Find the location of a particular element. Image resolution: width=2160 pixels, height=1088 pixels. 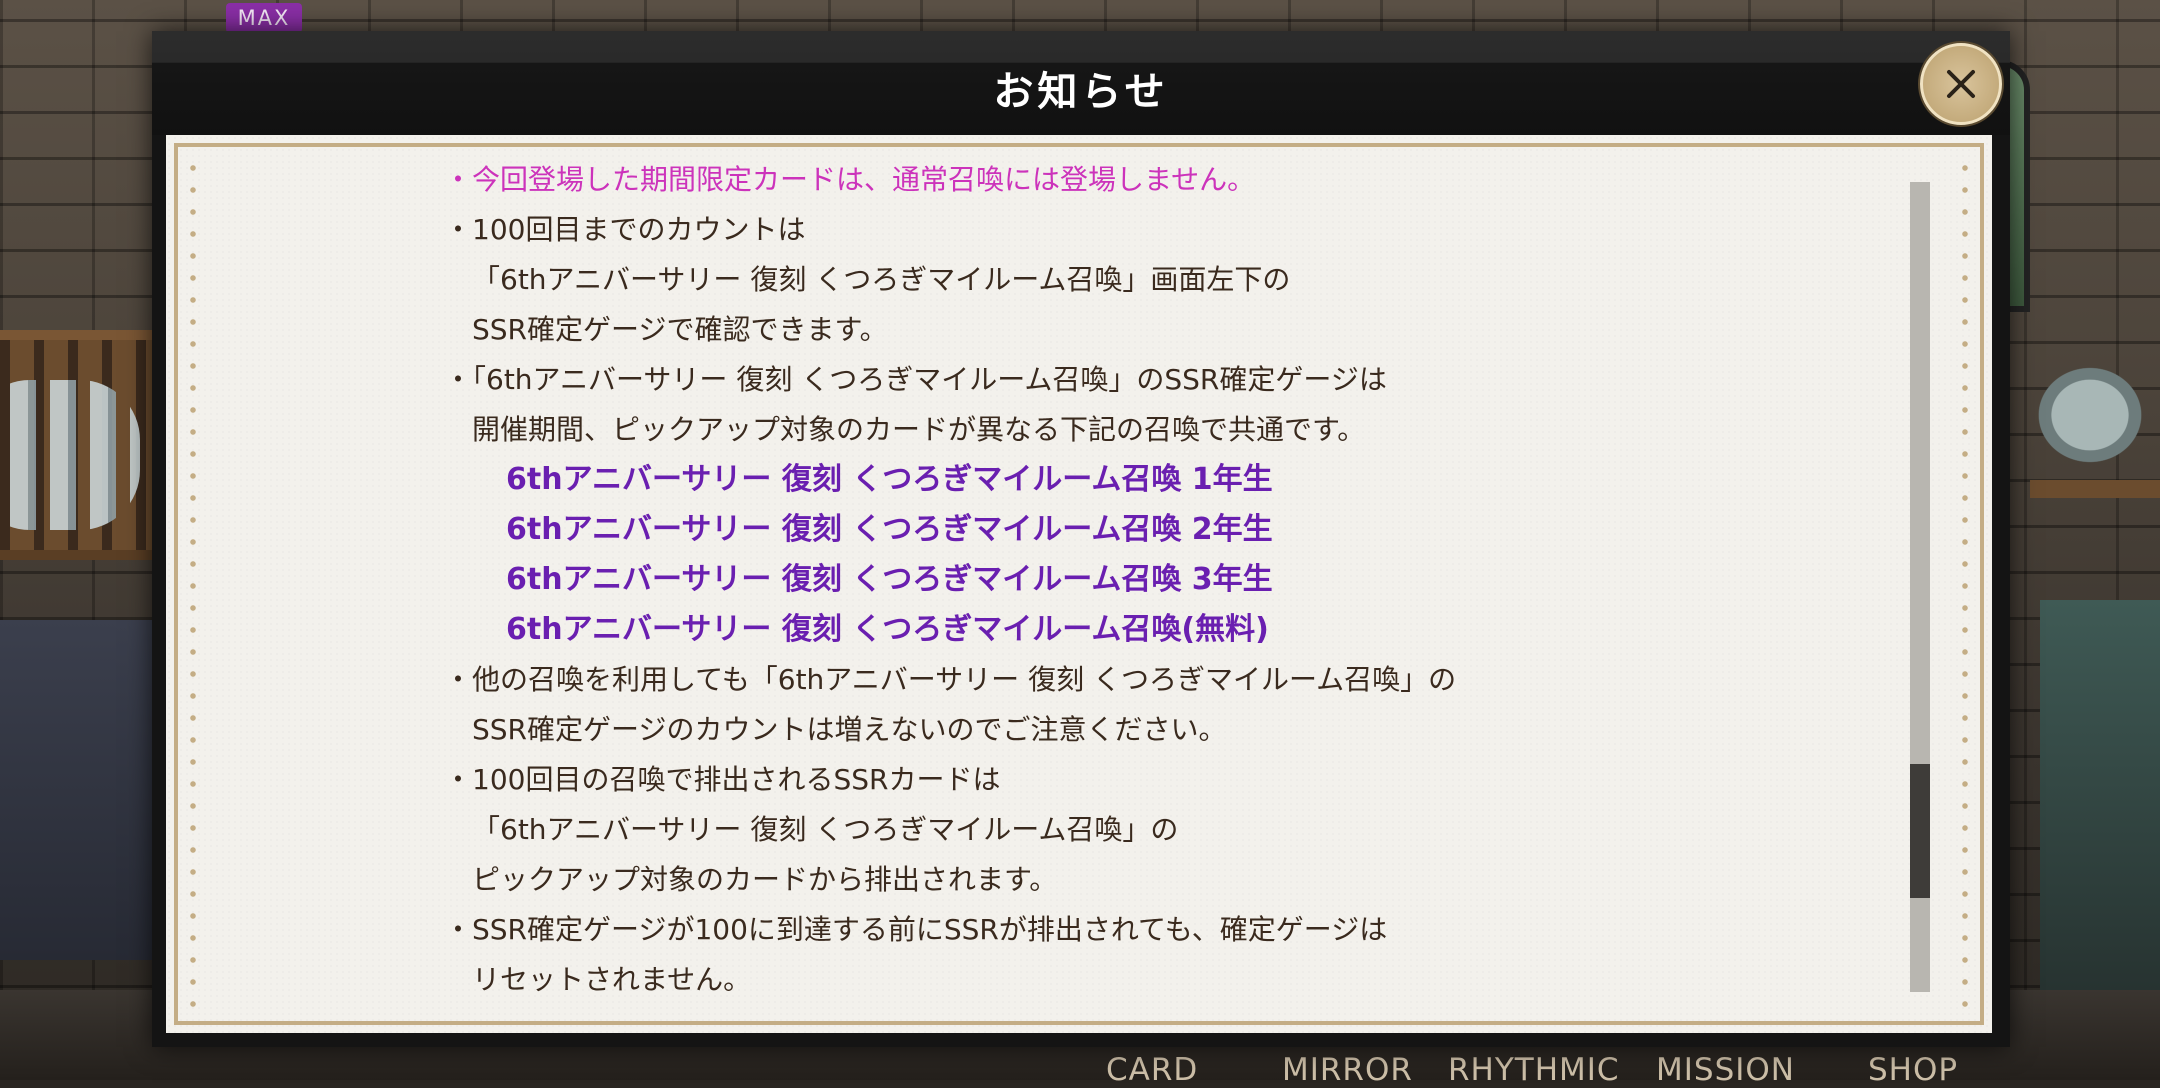

right-plates is located at coordinates (2090, 415).